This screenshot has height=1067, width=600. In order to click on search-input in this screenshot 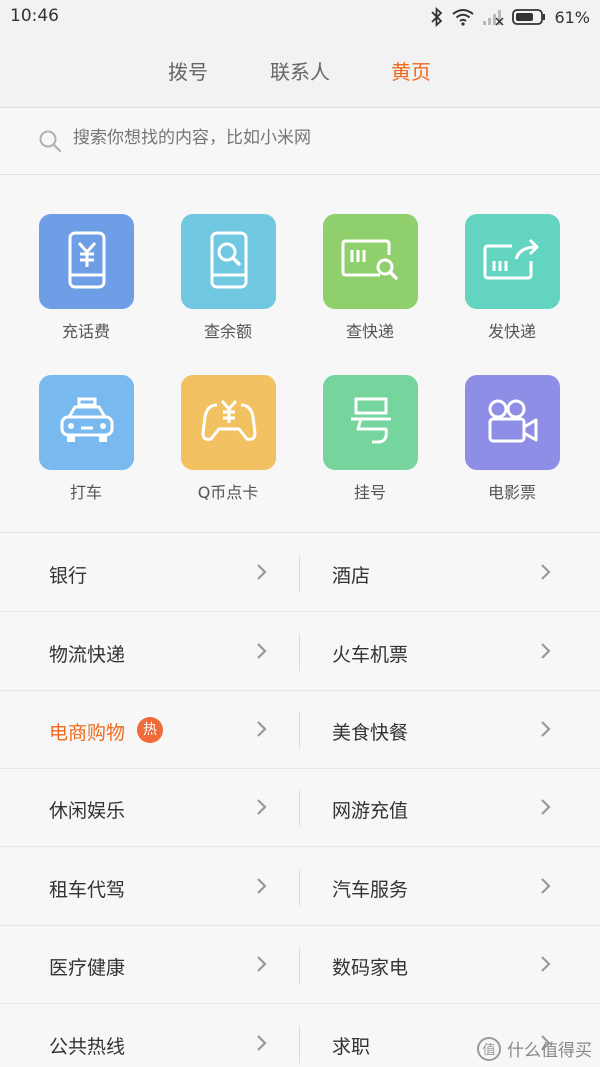, I will do `click(313, 138)`.